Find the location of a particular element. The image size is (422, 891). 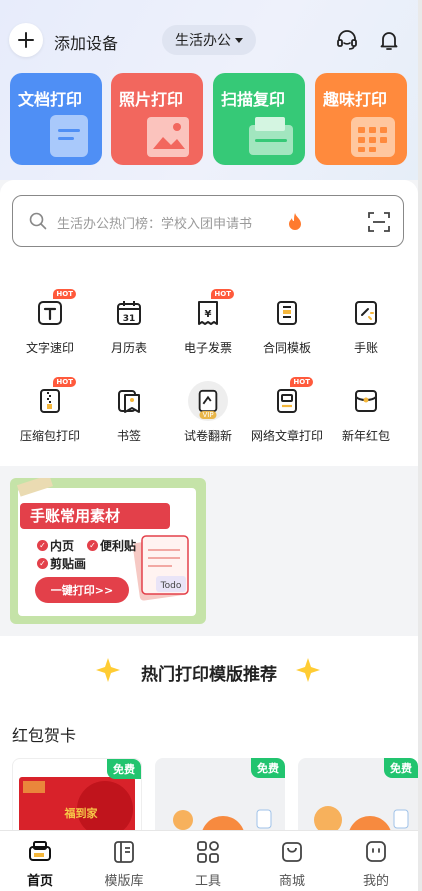

scan-icon is located at coordinates (379, 222).